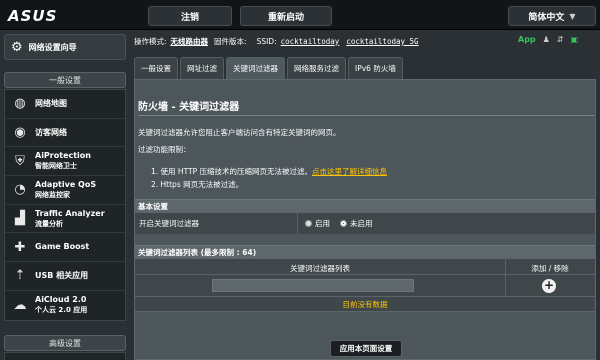 This screenshot has height=360, width=600. Describe the element at coordinates (49, 223) in the screenshot. I see `sidebar-item-sublabel: 流量分析` at that location.